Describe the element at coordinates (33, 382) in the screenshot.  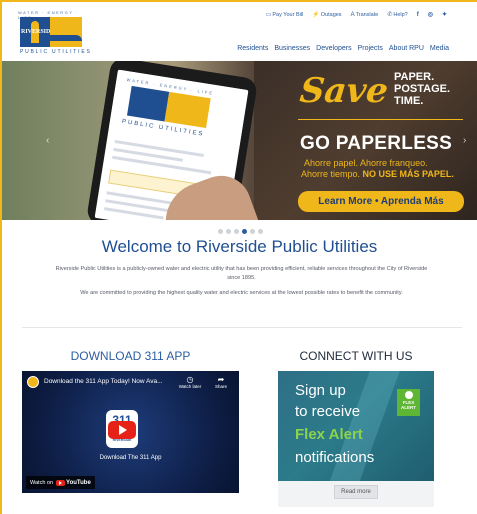
I see `channel-avatar` at that location.